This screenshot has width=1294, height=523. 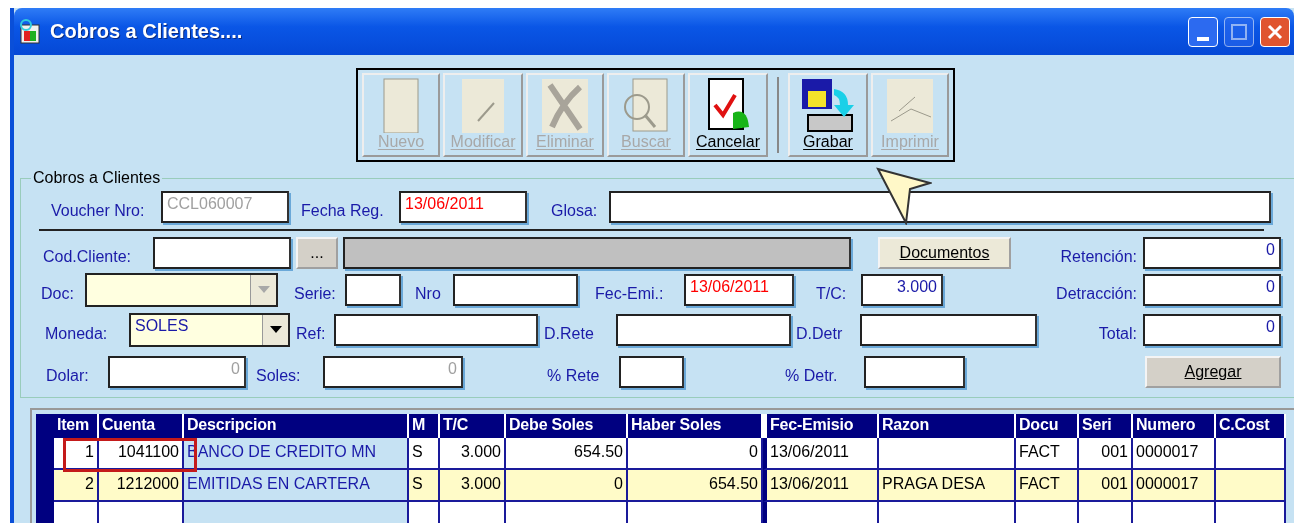 What do you see at coordinates (575, 210) in the screenshot?
I see `field-label: Glosa:` at bounding box center [575, 210].